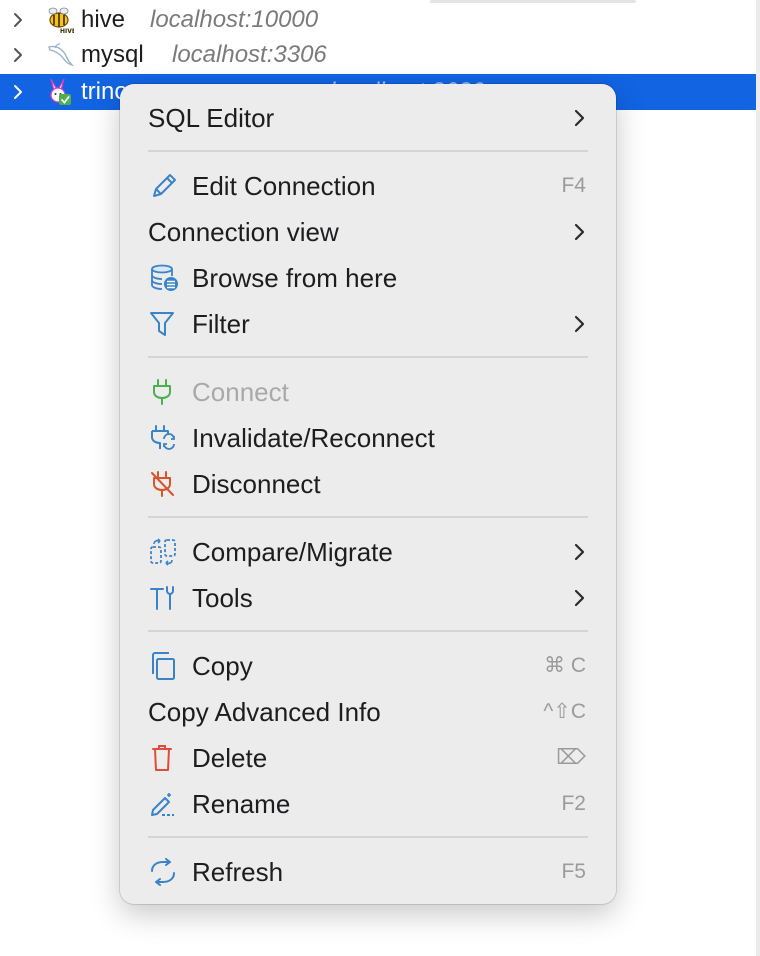 The width and height of the screenshot is (760, 956). I want to click on menu-item-edit-connection: Edit Connection F4, so click(368, 186).